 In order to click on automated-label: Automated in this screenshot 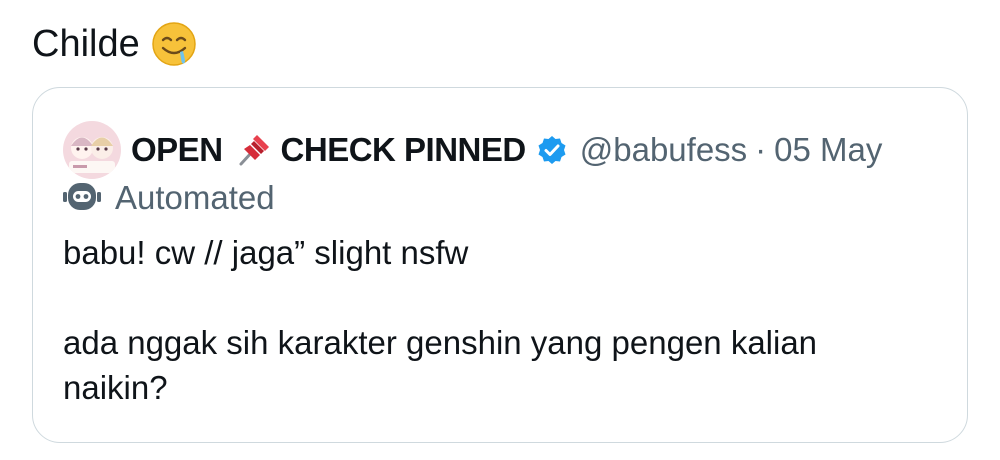, I will do `click(195, 197)`.